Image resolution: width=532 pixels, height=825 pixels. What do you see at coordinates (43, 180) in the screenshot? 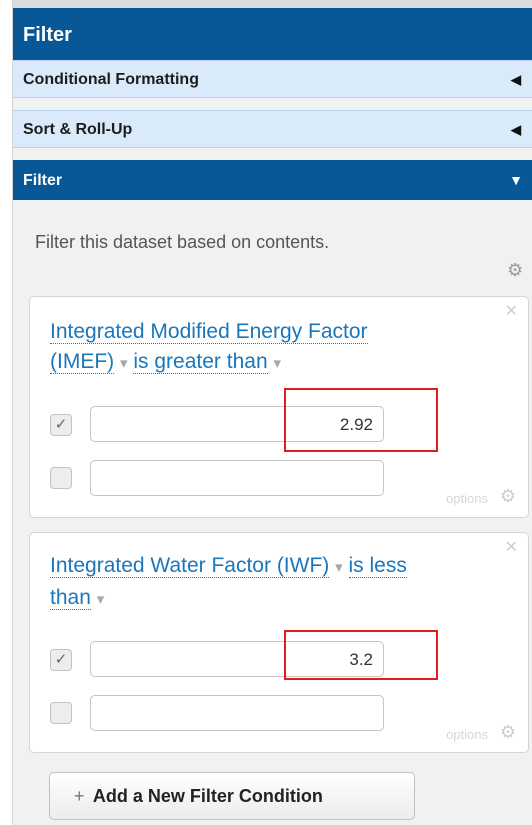
I see `accordion-label: Filter` at bounding box center [43, 180].